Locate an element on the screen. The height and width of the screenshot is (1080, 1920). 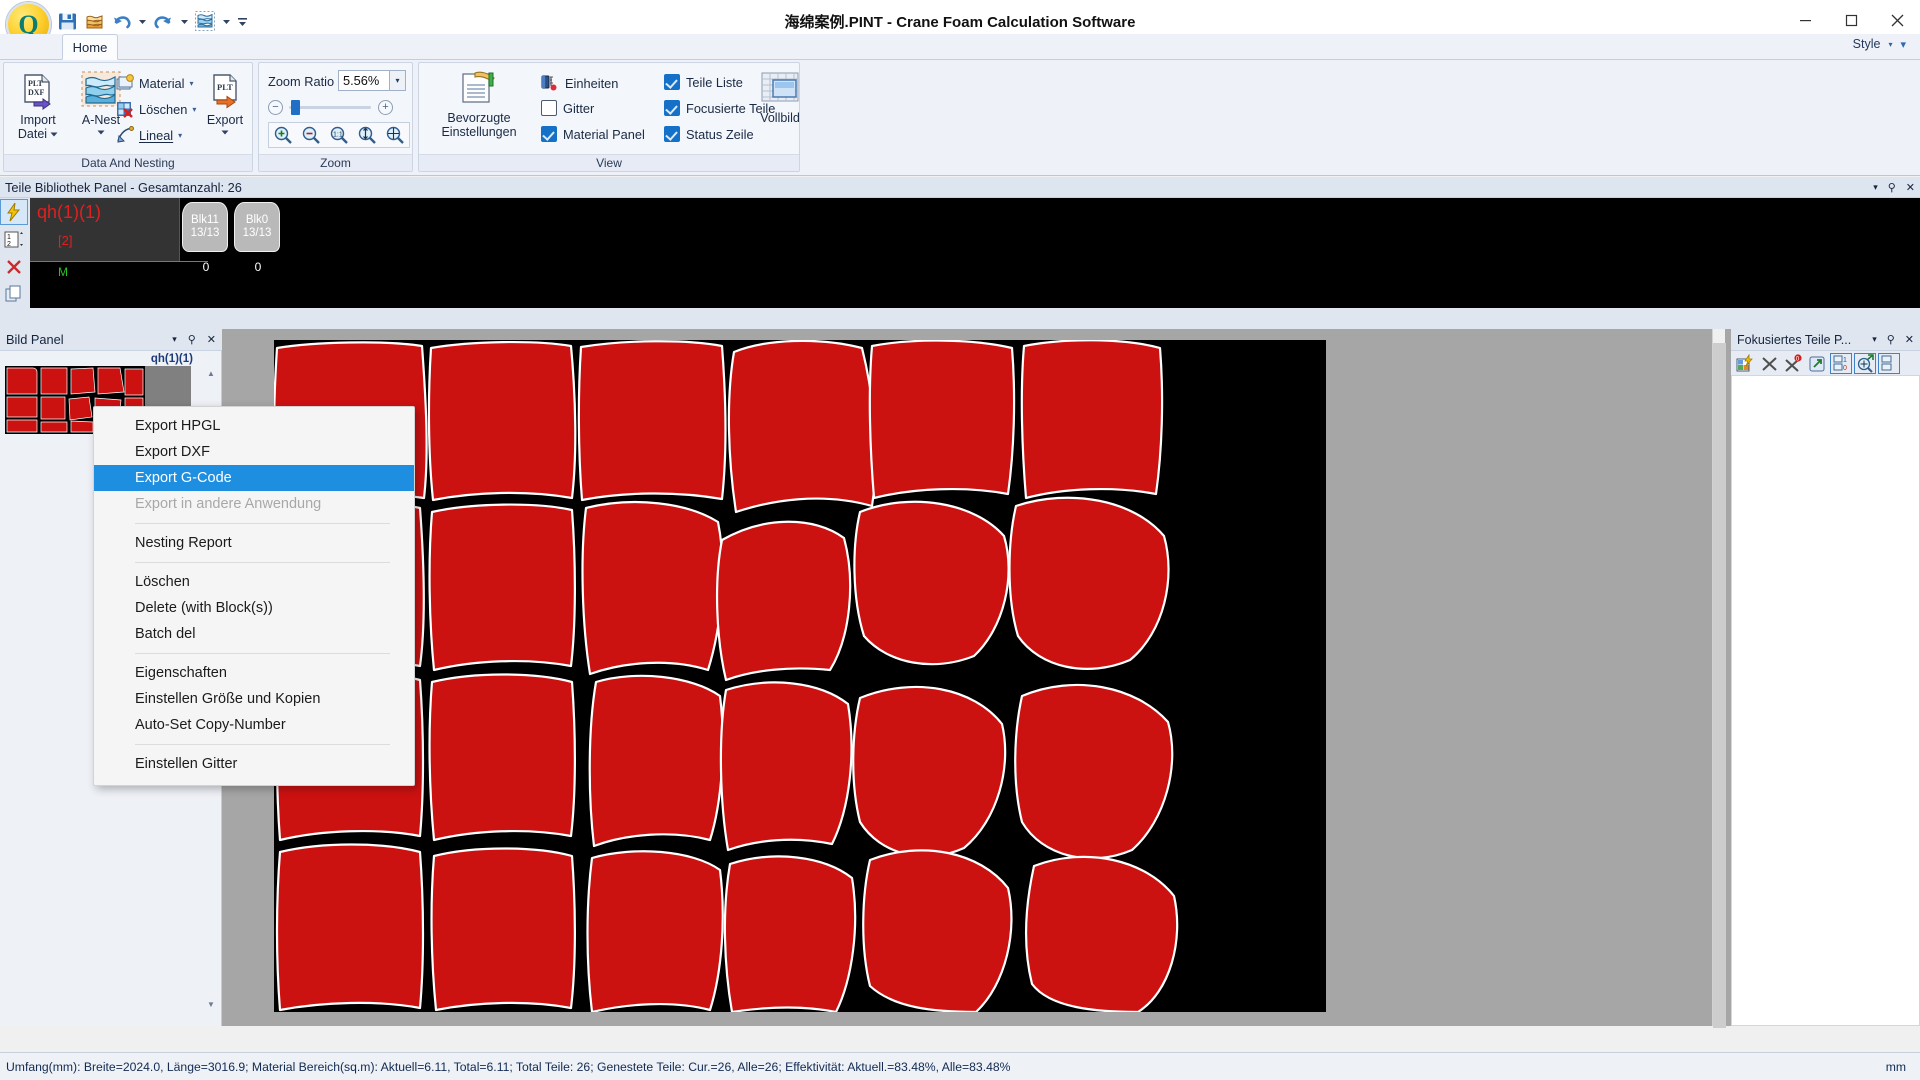
gitter-checkbox: Gitter is located at coordinates (567, 108).